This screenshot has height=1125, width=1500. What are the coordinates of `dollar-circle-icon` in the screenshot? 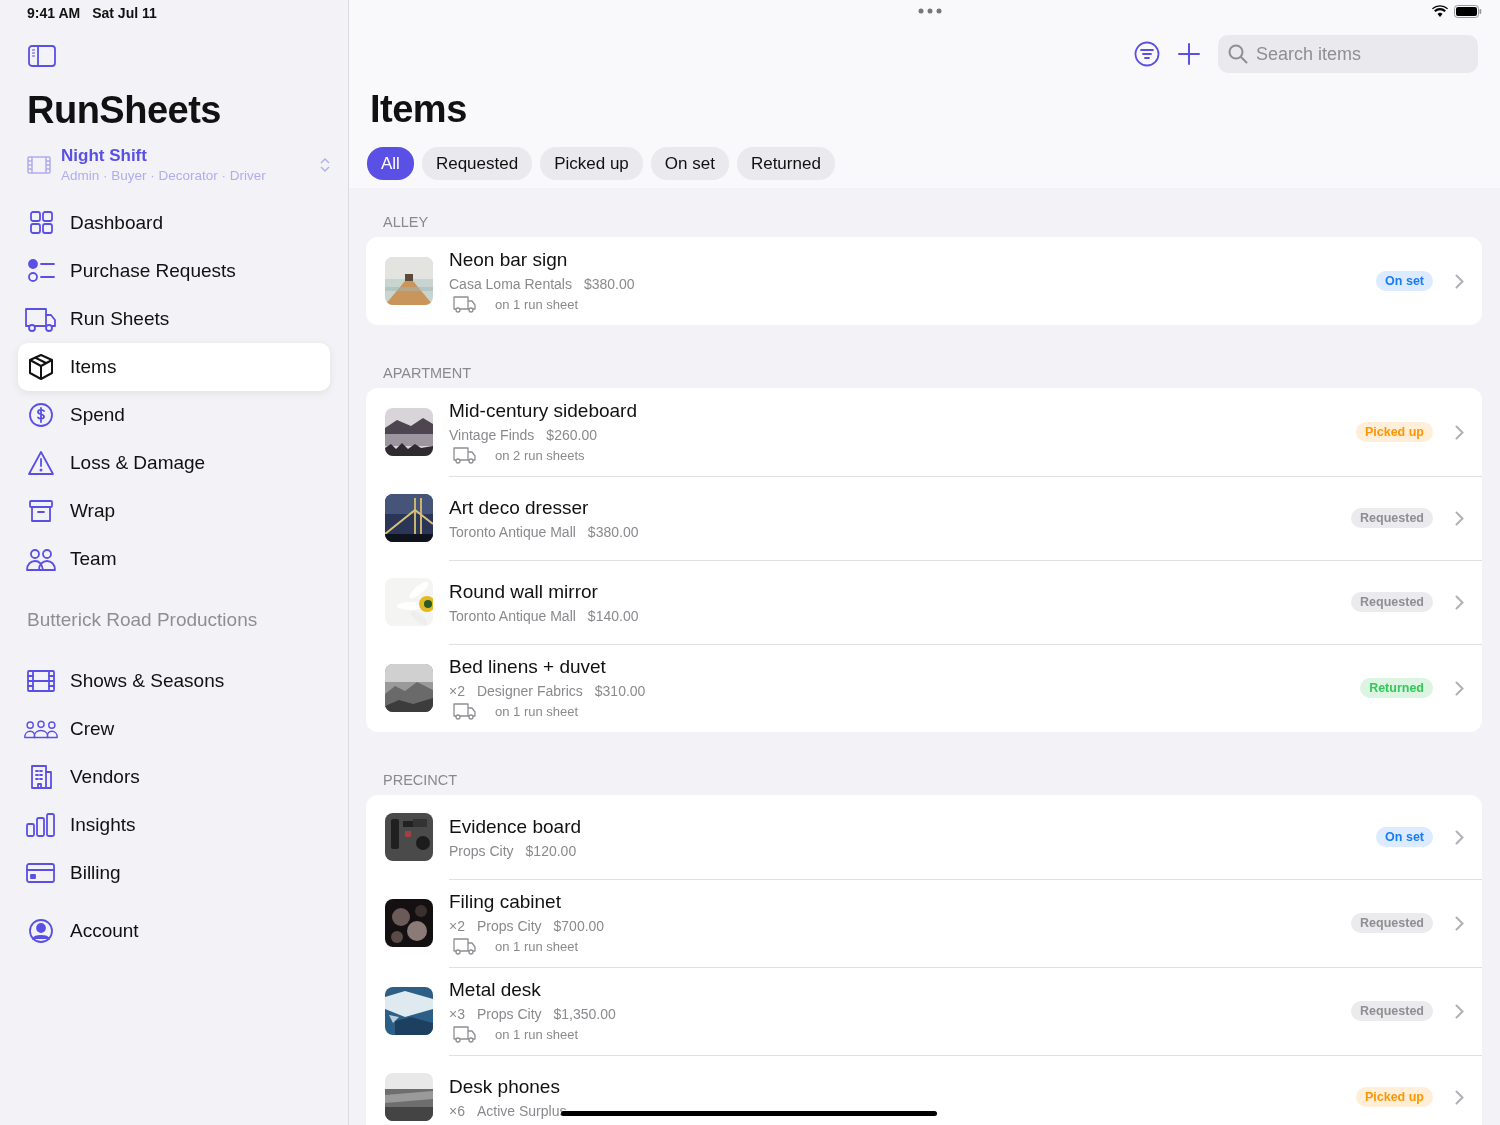 It's located at (41, 415).